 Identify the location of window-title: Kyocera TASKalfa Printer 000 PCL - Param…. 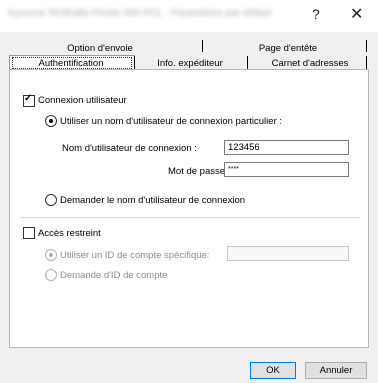
(139, 13).